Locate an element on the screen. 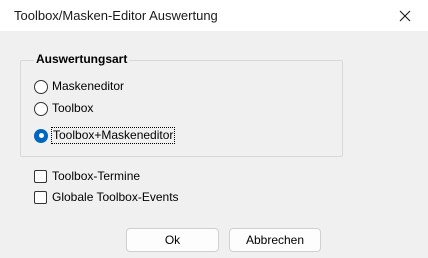 The image size is (428, 258). radio-toolbox-maskeneditor: Toolbox+Maskeneditor is located at coordinates (105, 135).